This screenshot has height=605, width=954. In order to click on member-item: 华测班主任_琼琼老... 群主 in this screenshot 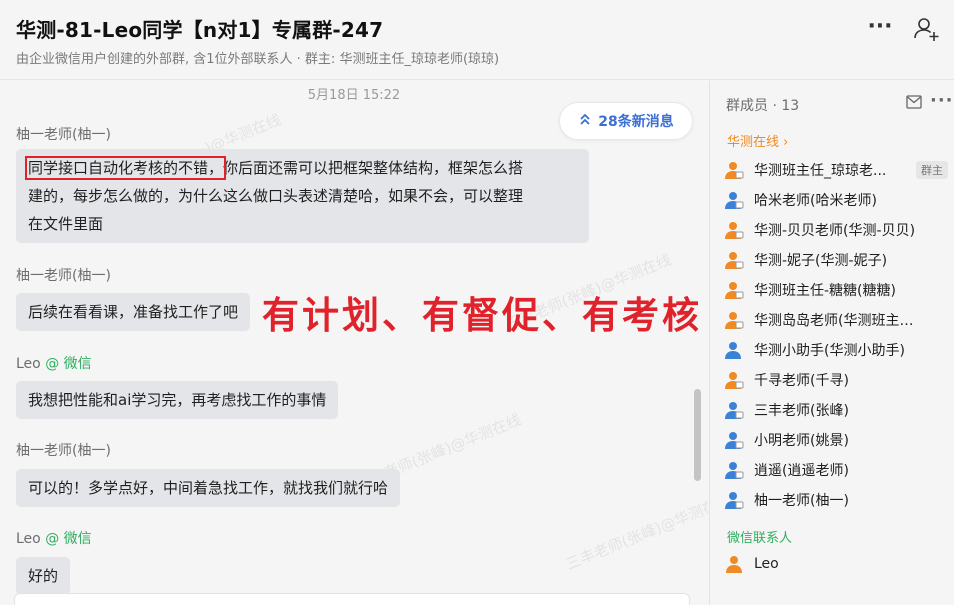, I will do `click(838, 170)`.